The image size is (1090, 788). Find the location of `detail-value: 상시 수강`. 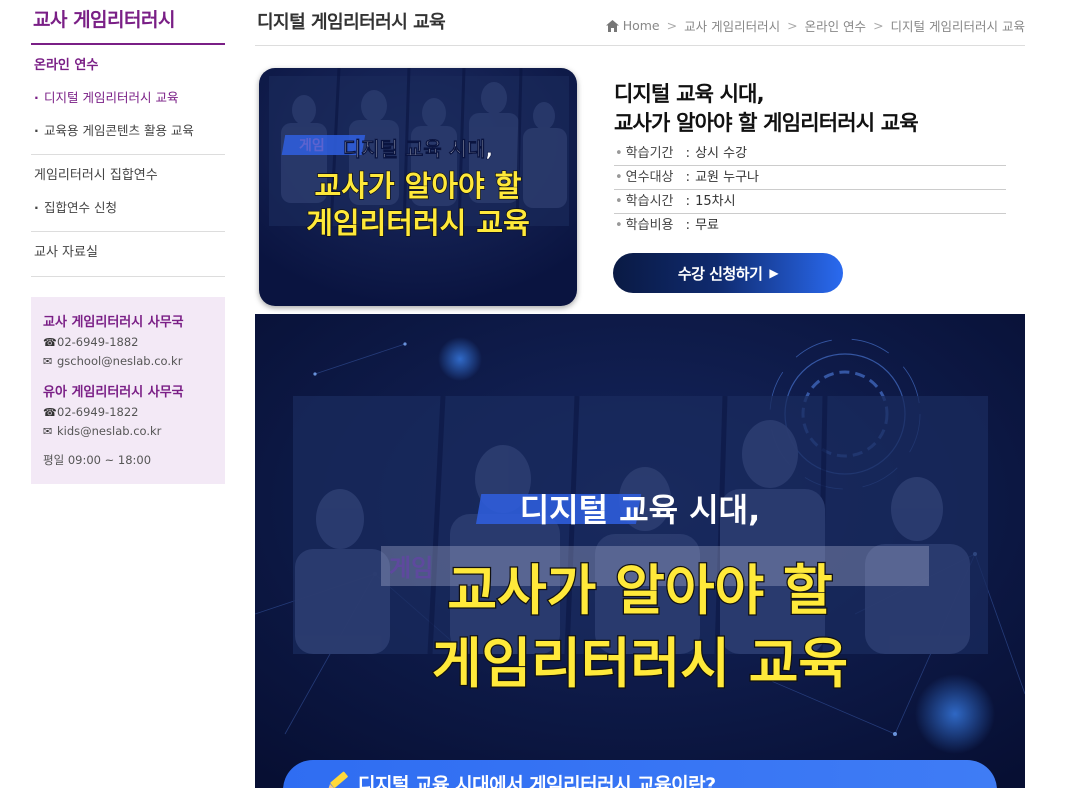

detail-value: 상시 수강 is located at coordinates (721, 153).